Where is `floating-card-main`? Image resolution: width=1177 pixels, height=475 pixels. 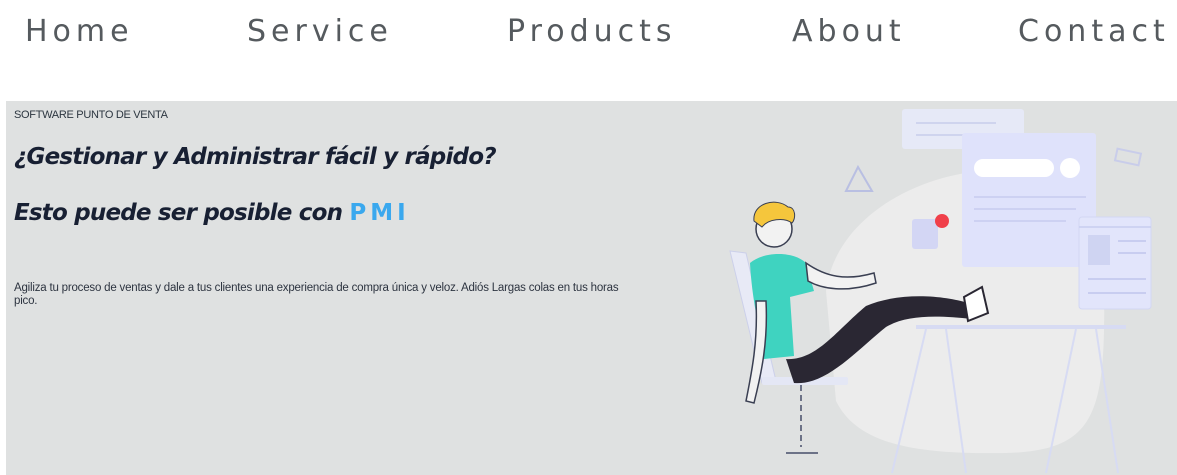 floating-card-main is located at coordinates (1029, 200).